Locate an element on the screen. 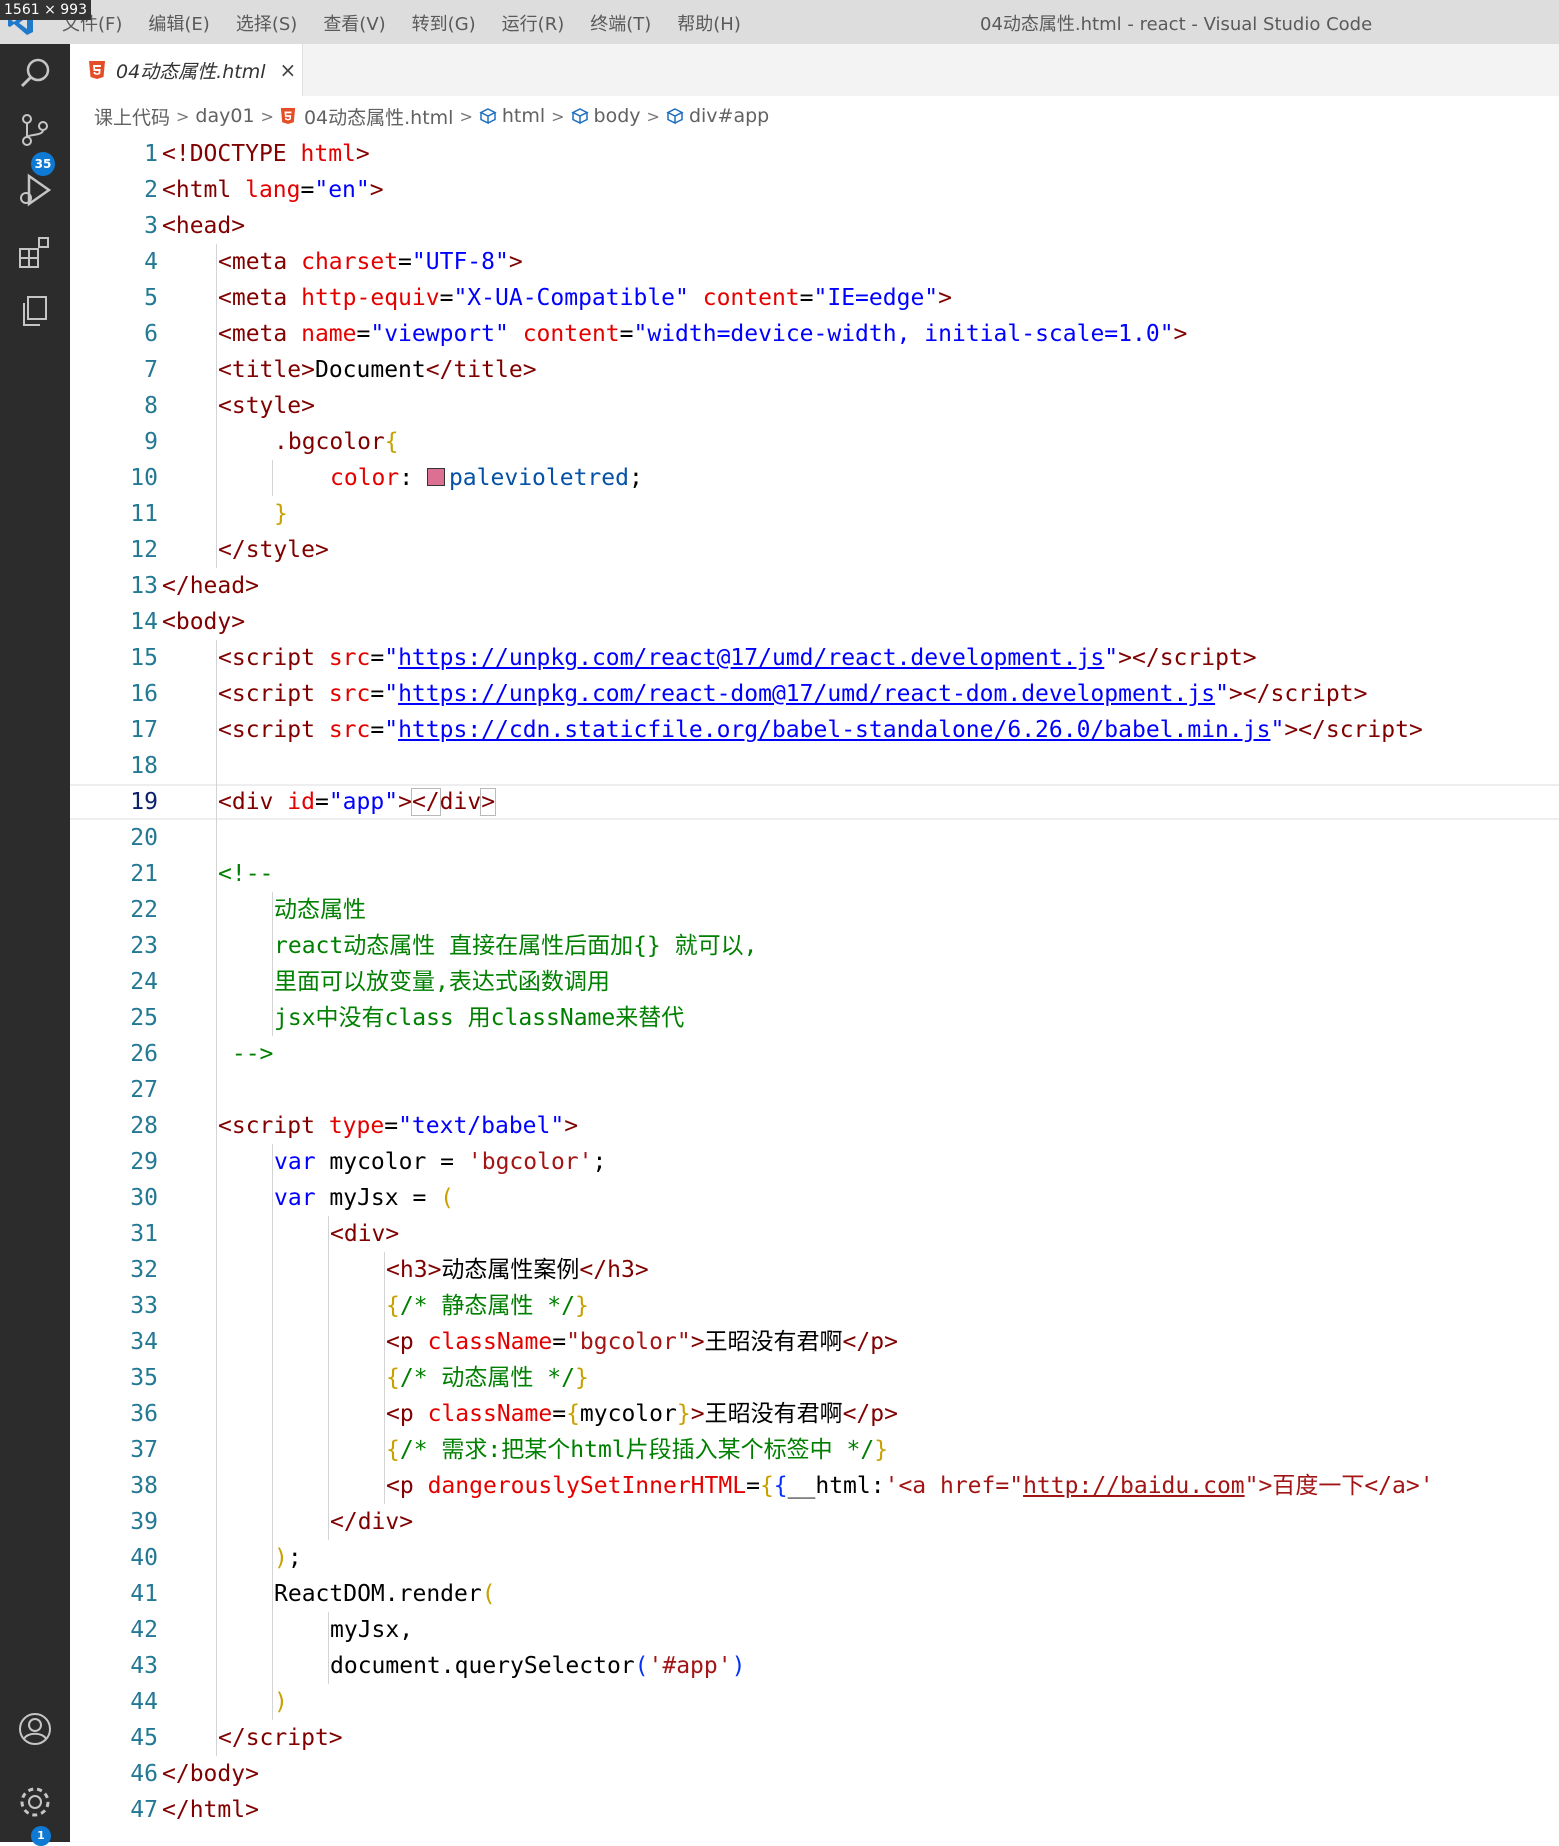  code-line: 40); is located at coordinates (814, 1558).